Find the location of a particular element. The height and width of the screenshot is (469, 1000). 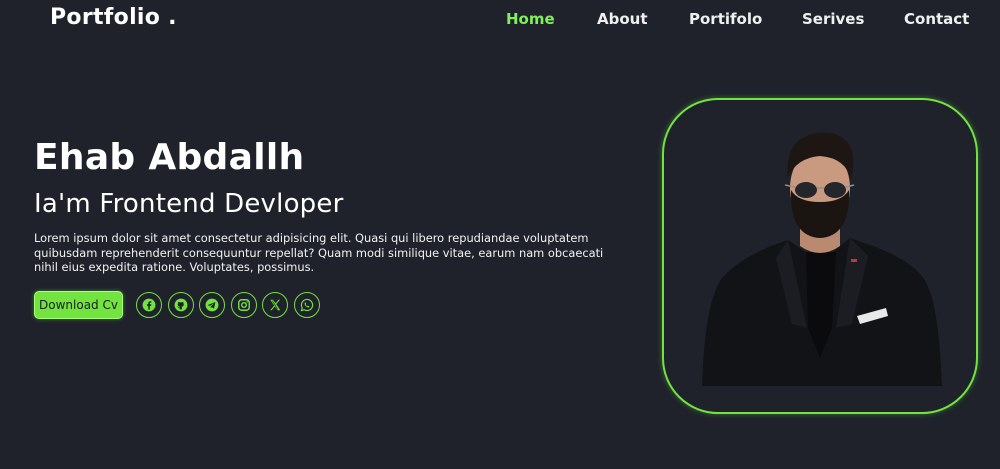

github-icon is located at coordinates (181, 305).